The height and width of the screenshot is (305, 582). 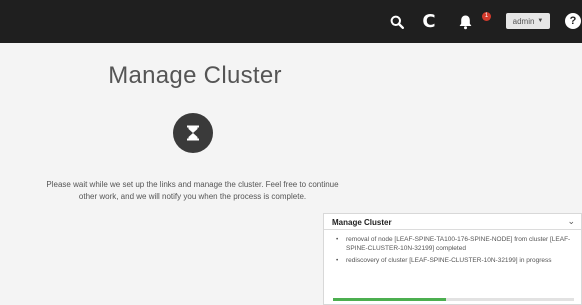 What do you see at coordinates (573, 21) in the screenshot?
I see `help-icon: ?` at bounding box center [573, 21].